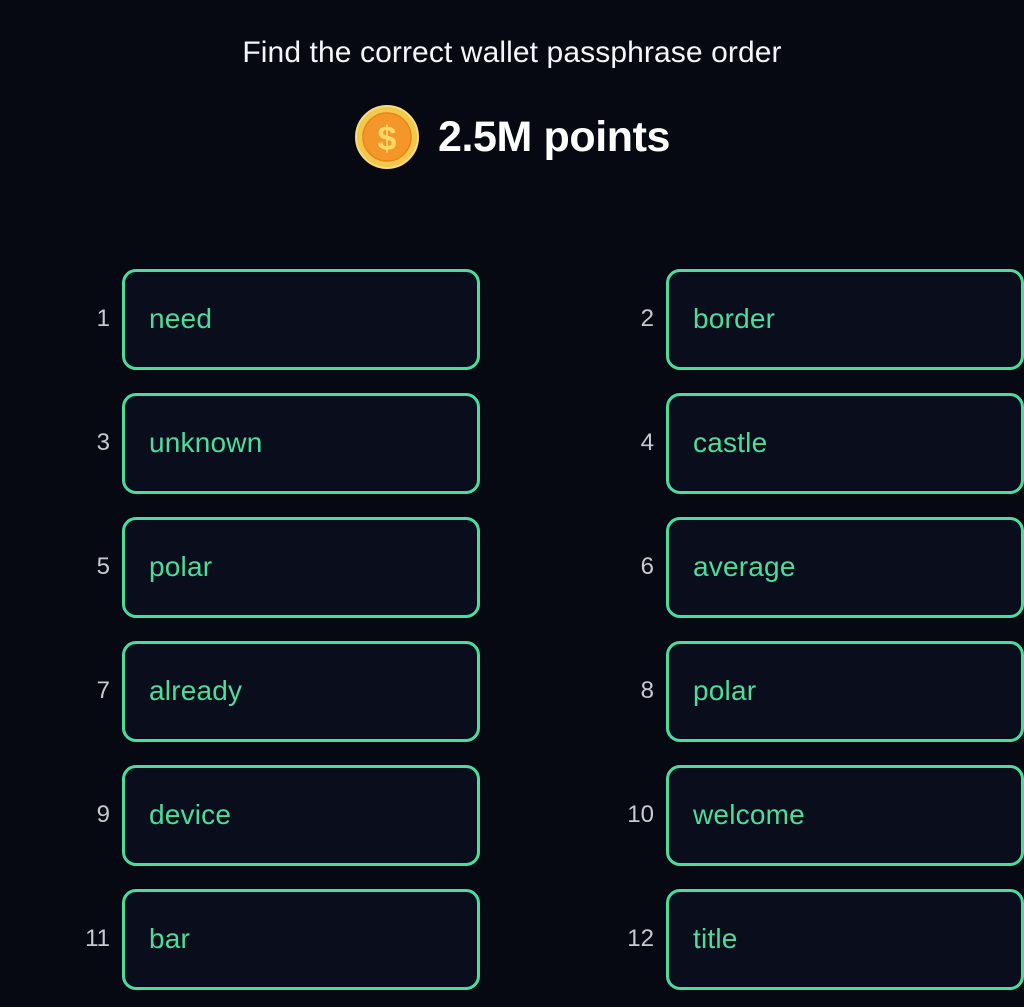 The width and height of the screenshot is (1024, 1007). What do you see at coordinates (845, 319) in the screenshot?
I see `word-box: border` at bounding box center [845, 319].